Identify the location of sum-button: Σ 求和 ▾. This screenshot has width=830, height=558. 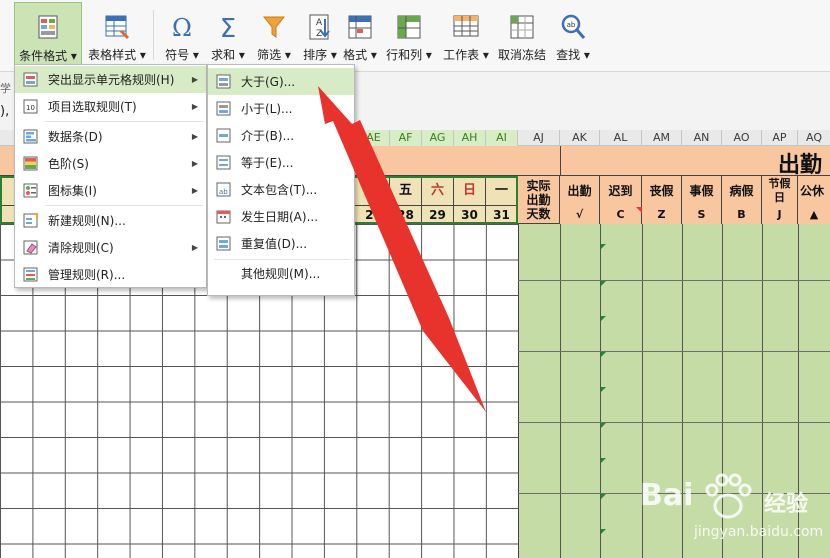
(228, 35).